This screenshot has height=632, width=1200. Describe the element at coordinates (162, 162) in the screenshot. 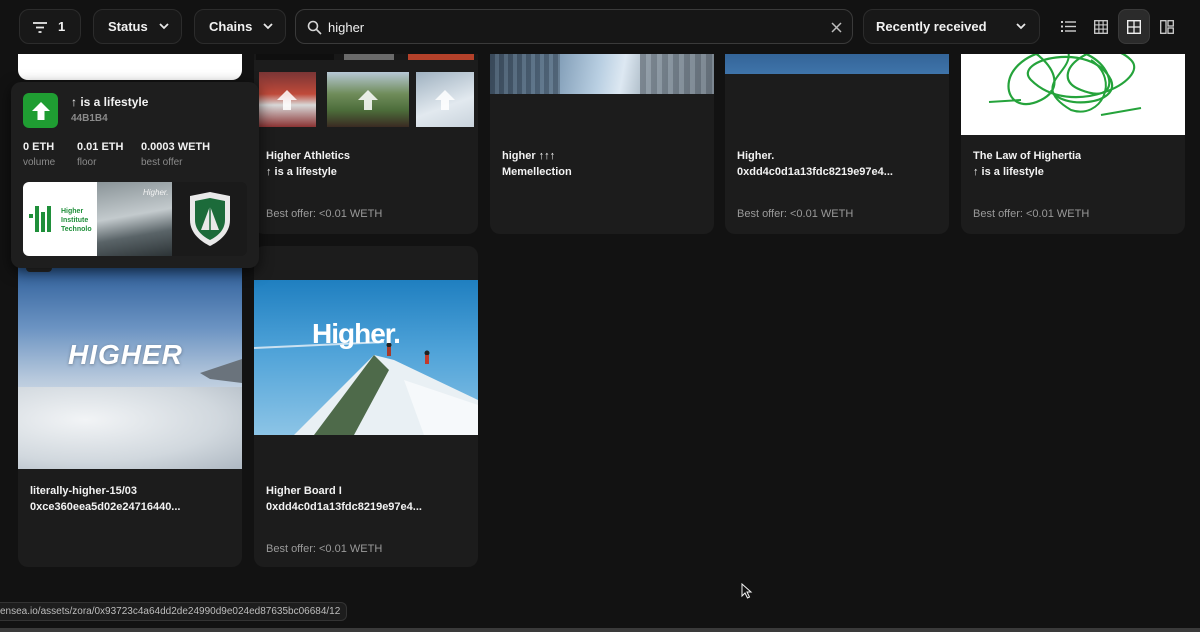

I see `best-offer-label: best offer` at that location.